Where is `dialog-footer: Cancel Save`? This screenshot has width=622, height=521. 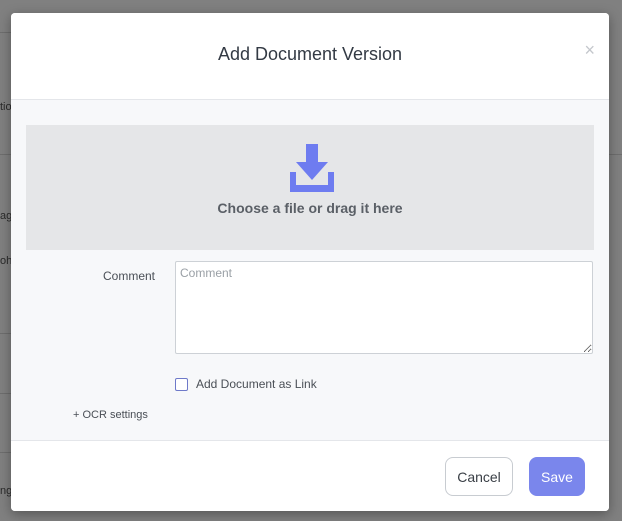
dialog-footer: Cancel Save is located at coordinates (310, 475).